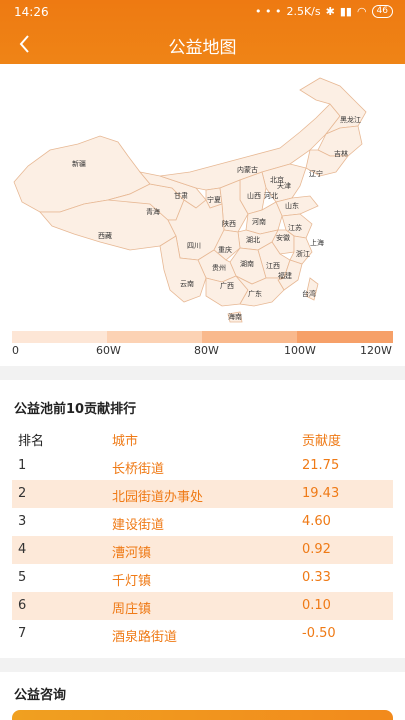  What do you see at coordinates (255, 293) in the screenshot?
I see `label-guangdong: 广东` at bounding box center [255, 293].